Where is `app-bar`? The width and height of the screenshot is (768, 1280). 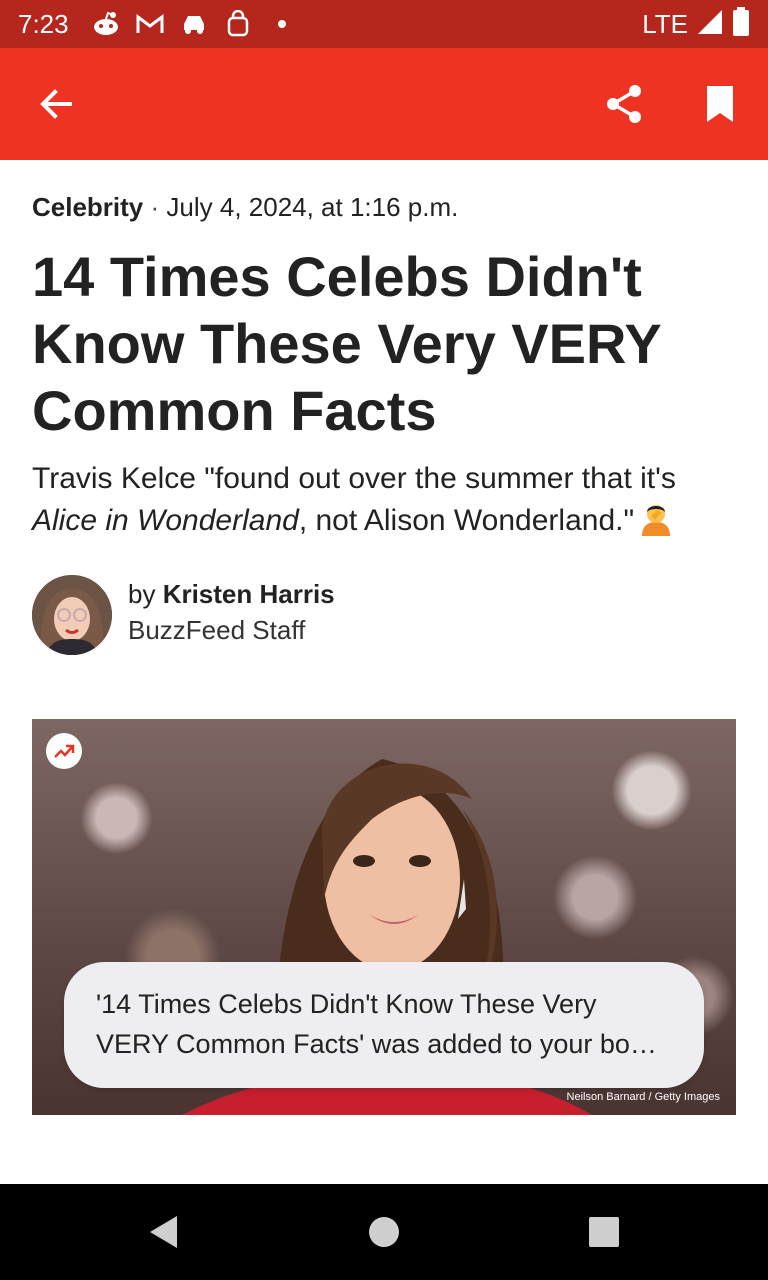
app-bar is located at coordinates (384, 104).